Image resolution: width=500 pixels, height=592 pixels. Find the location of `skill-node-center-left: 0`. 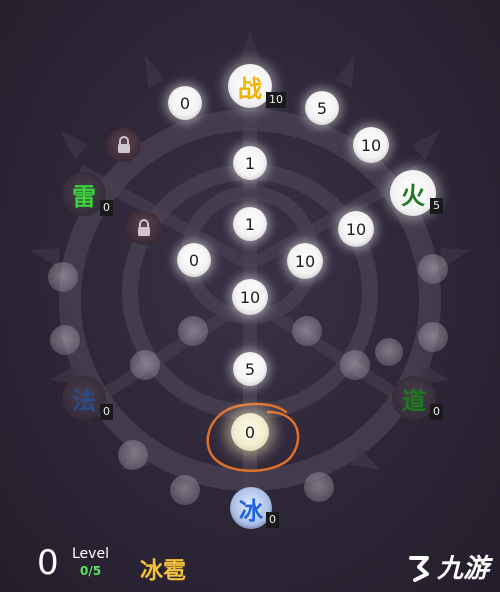

skill-node-center-left: 0 is located at coordinates (194, 260).